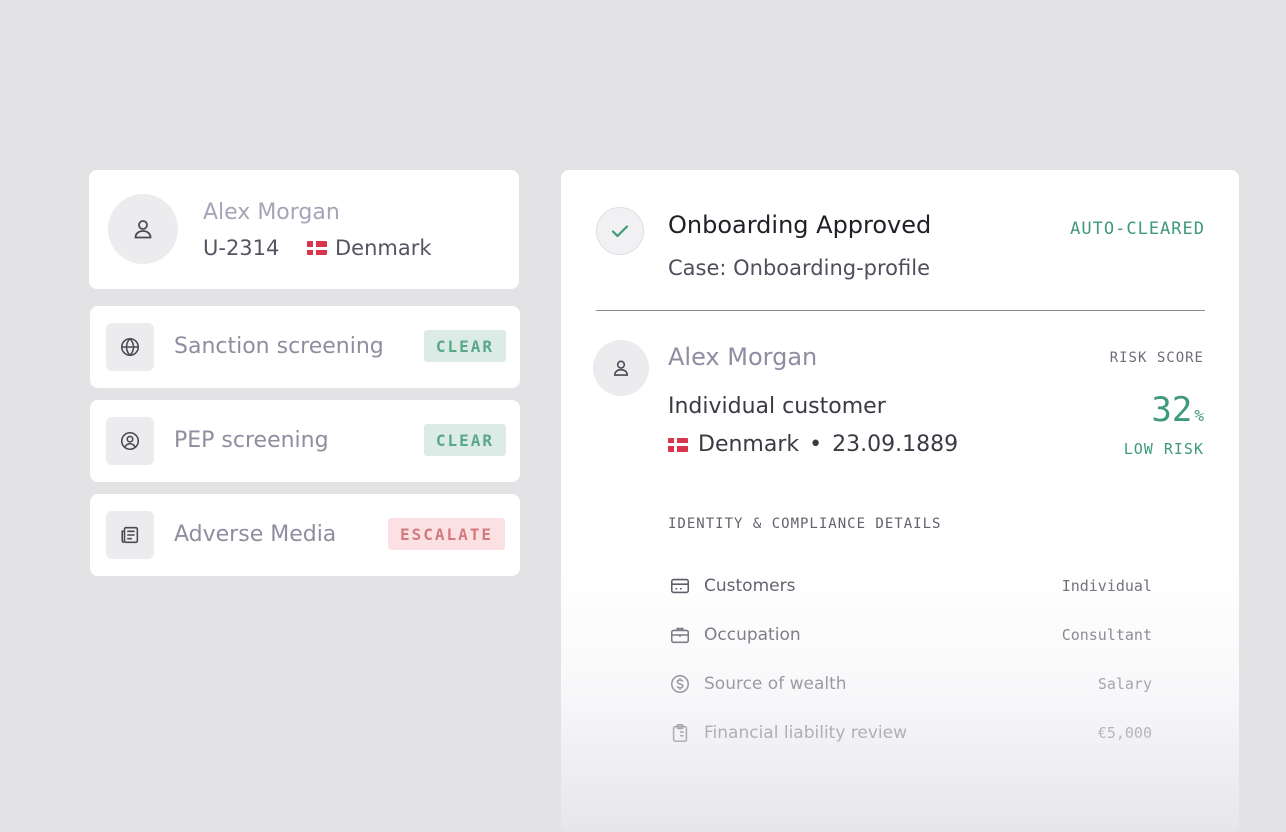 This screenshot has height=832, width=1286. I want to click on detail-row-customers: Customers Individual, so click(910, 586).